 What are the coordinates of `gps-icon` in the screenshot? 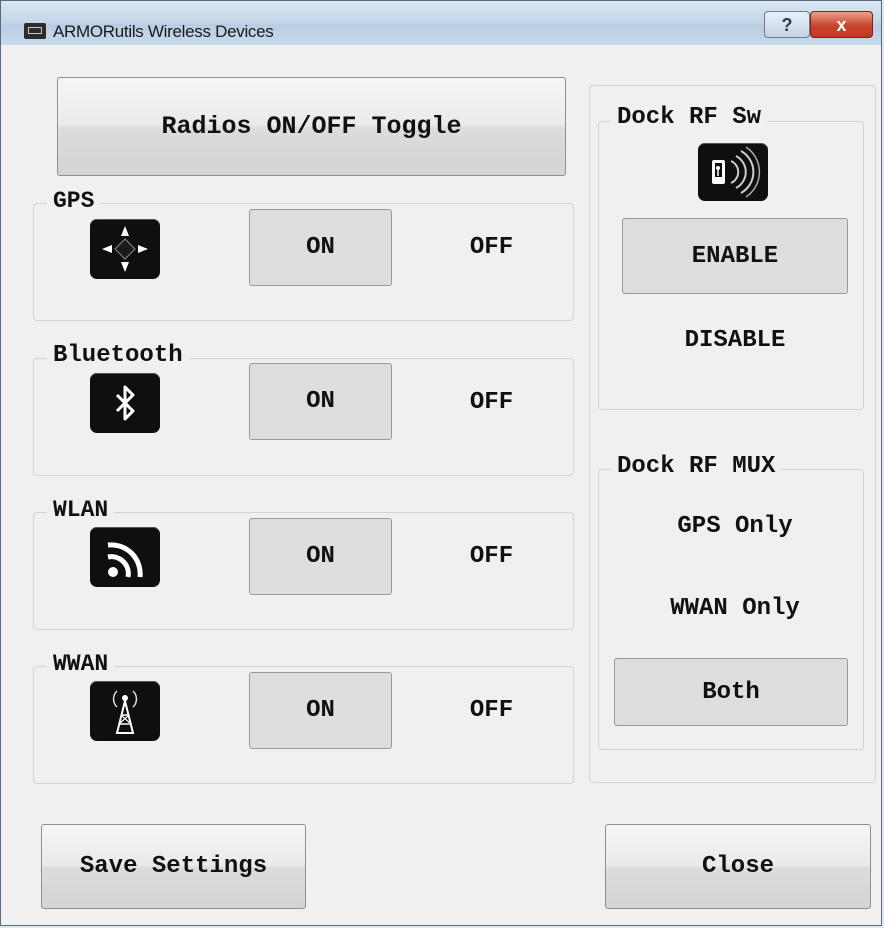 It's located at (125, 249).